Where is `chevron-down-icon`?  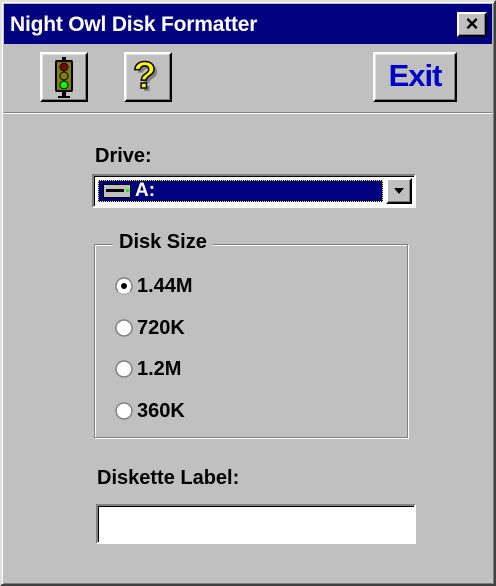
chevron-down-icon is located at coordinates (399, 191).